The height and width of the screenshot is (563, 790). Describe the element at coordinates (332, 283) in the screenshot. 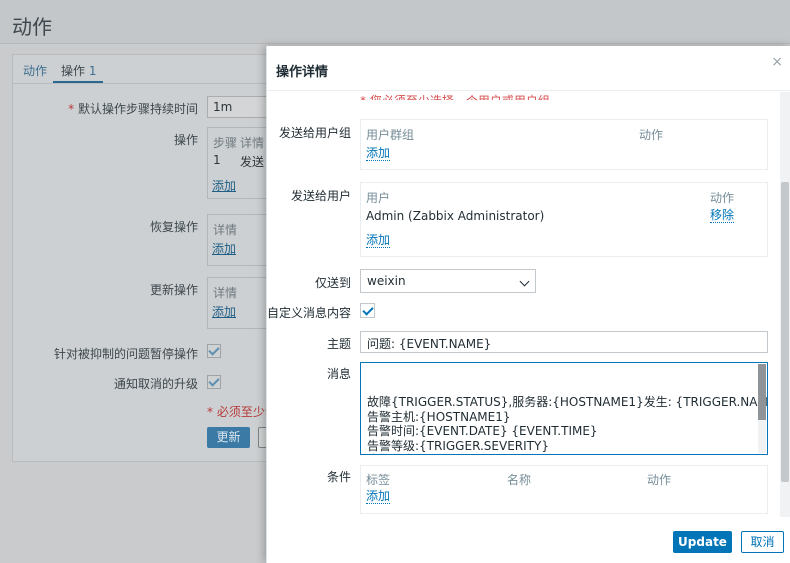

I see `send-only-to-label: 仅送到` at that location.